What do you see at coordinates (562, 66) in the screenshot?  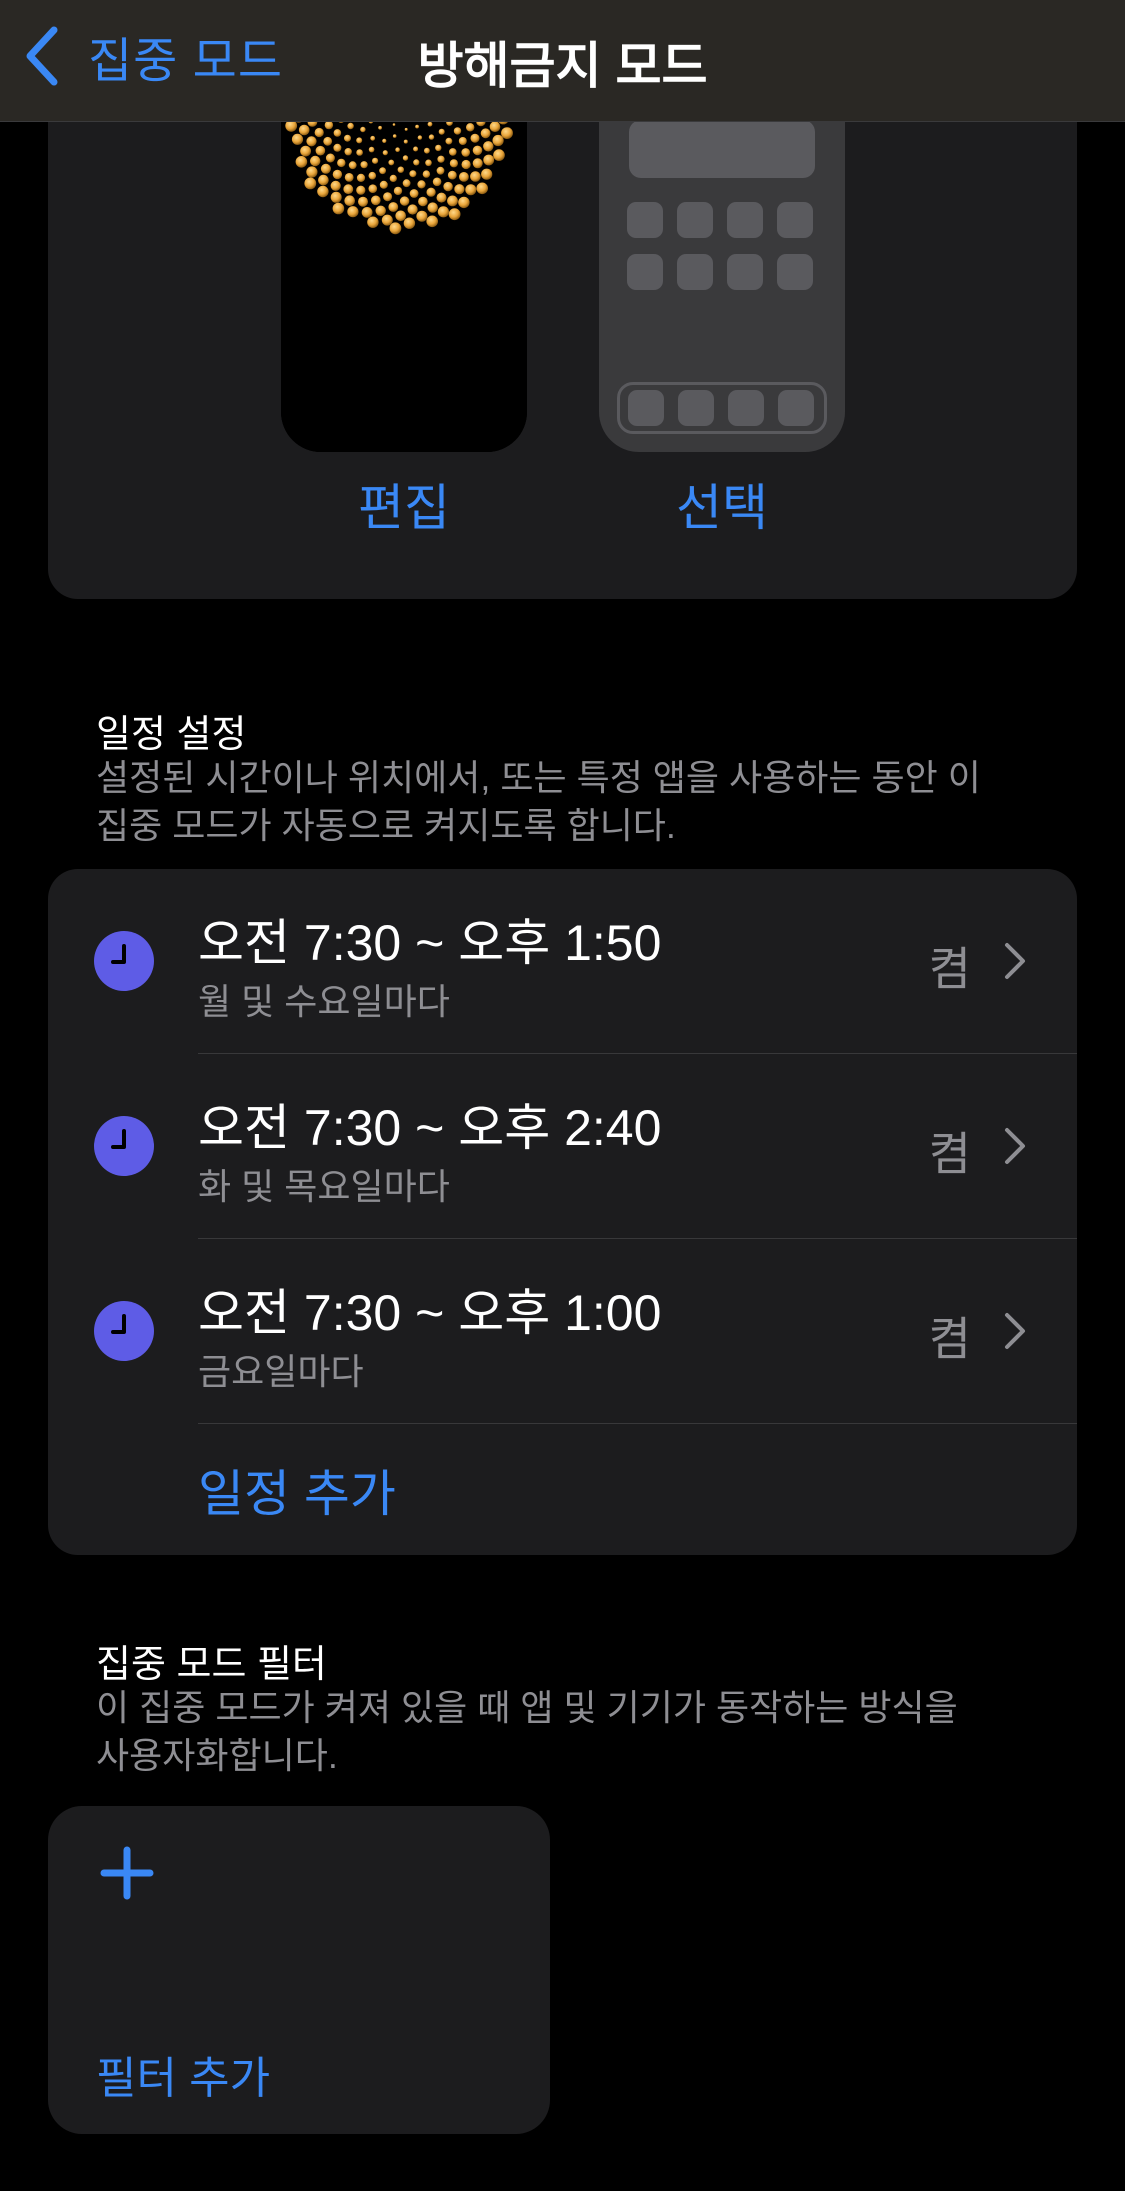 I see `page-title: 방해금지 모드` at bounding box center [562, 66].